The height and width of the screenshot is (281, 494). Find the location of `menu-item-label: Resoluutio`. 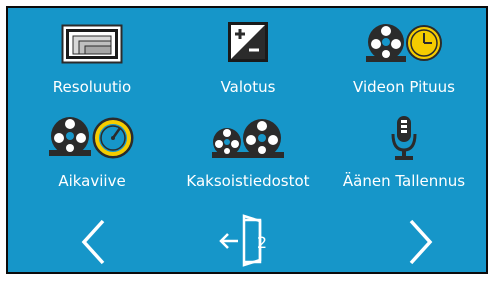

menu-item-label: Resoluutio is located at coordinates (92, 87).